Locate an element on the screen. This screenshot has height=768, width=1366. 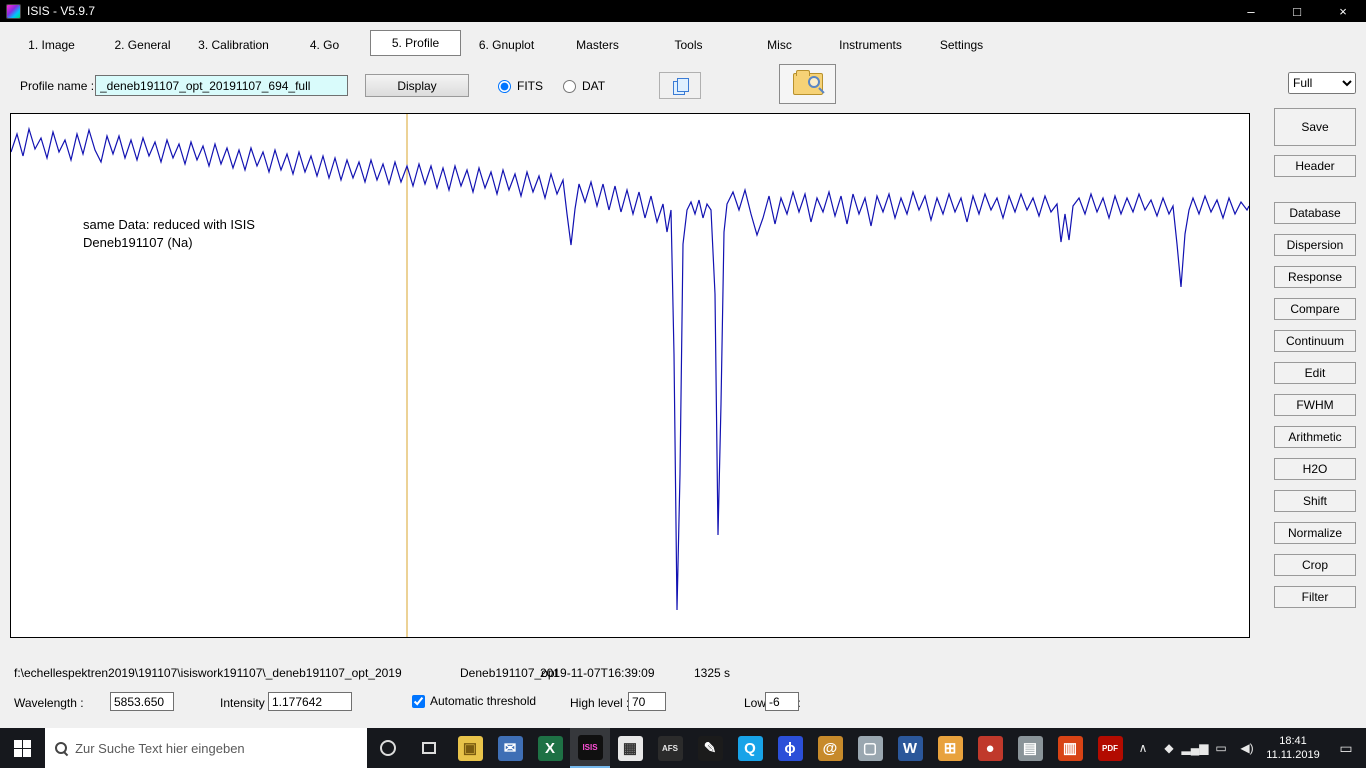
observation-datetime: 2019-11-07T16:39:09 is located at coordinates (597, 673).